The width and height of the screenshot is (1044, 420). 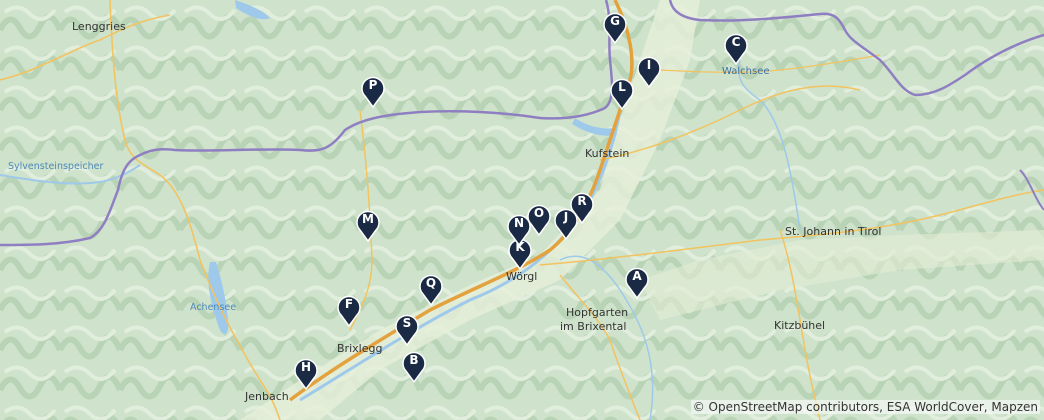 What do you see at coordinates (368, 219) in the screenshot?
I see `map-marker-label: M` at bounding box center [368, 219].